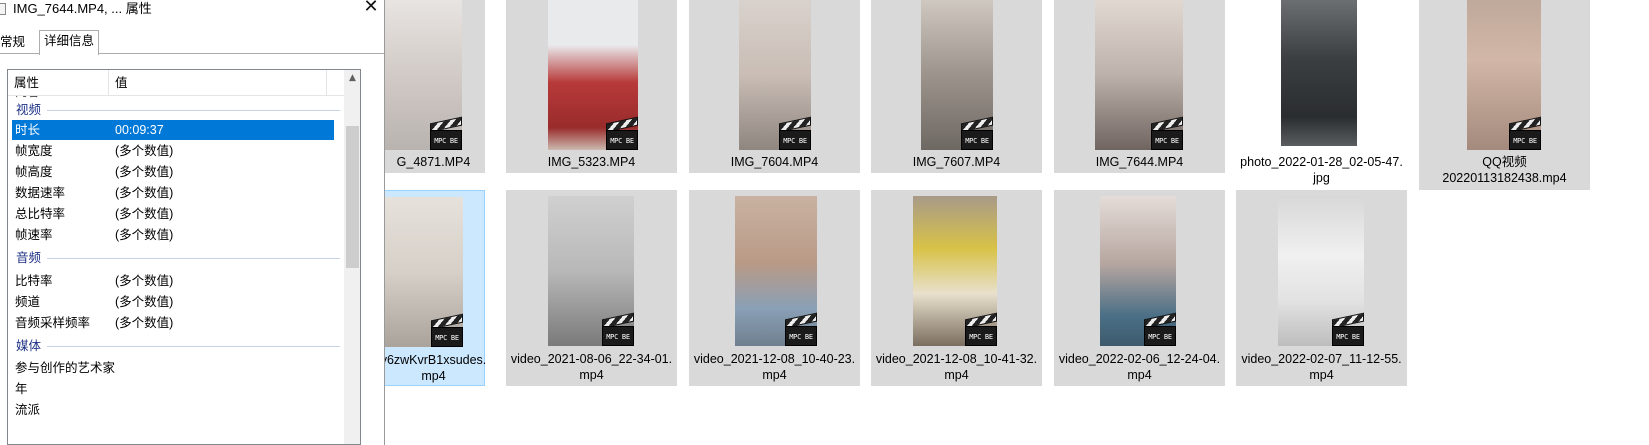 This screenshot has width=1649, height=445. Describe the element at coordinates (176, 258) in the screenshot. I see `group-audio: 音频` at that location.